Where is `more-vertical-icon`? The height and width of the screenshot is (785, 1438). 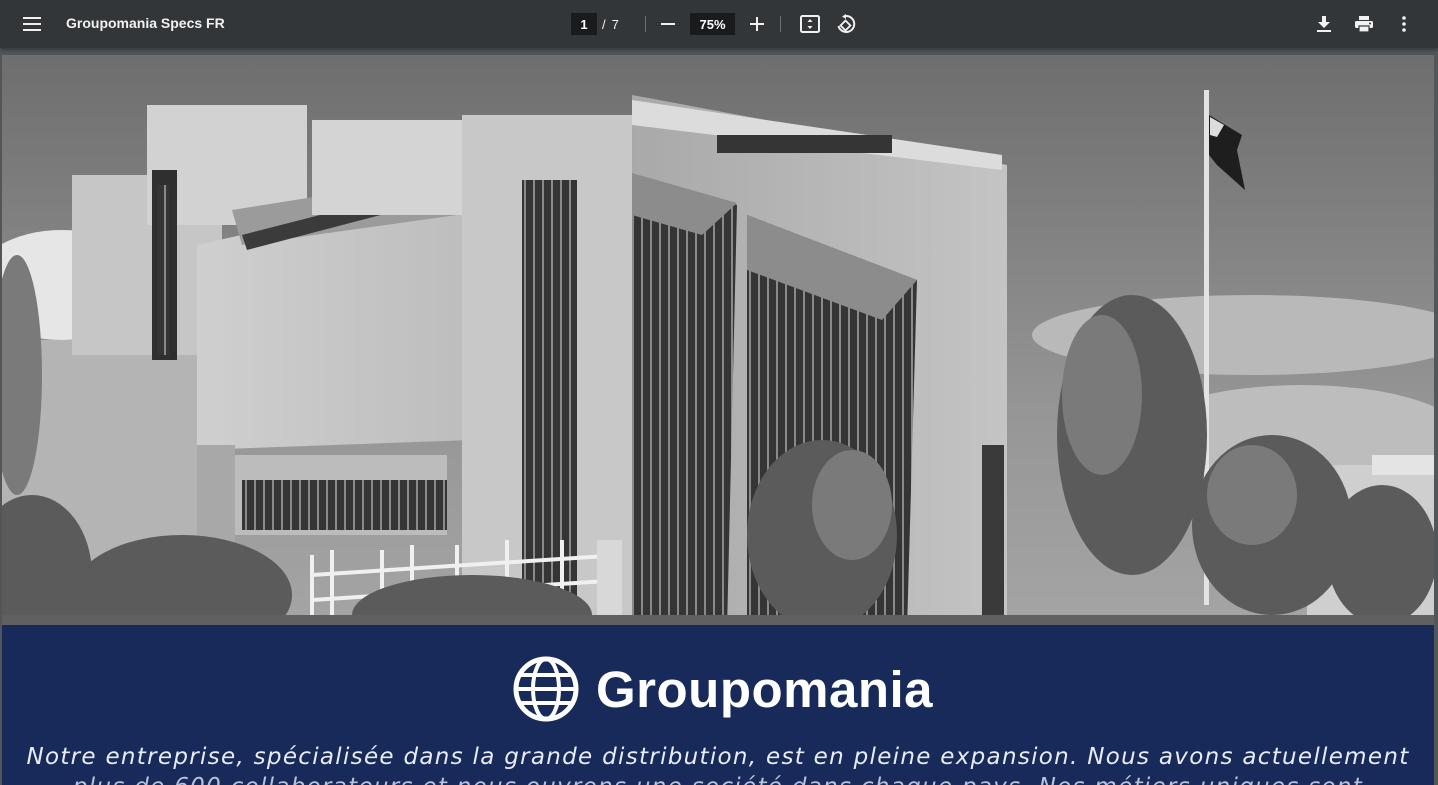
more-vertical-icon is located at coordinates (1404, 24).